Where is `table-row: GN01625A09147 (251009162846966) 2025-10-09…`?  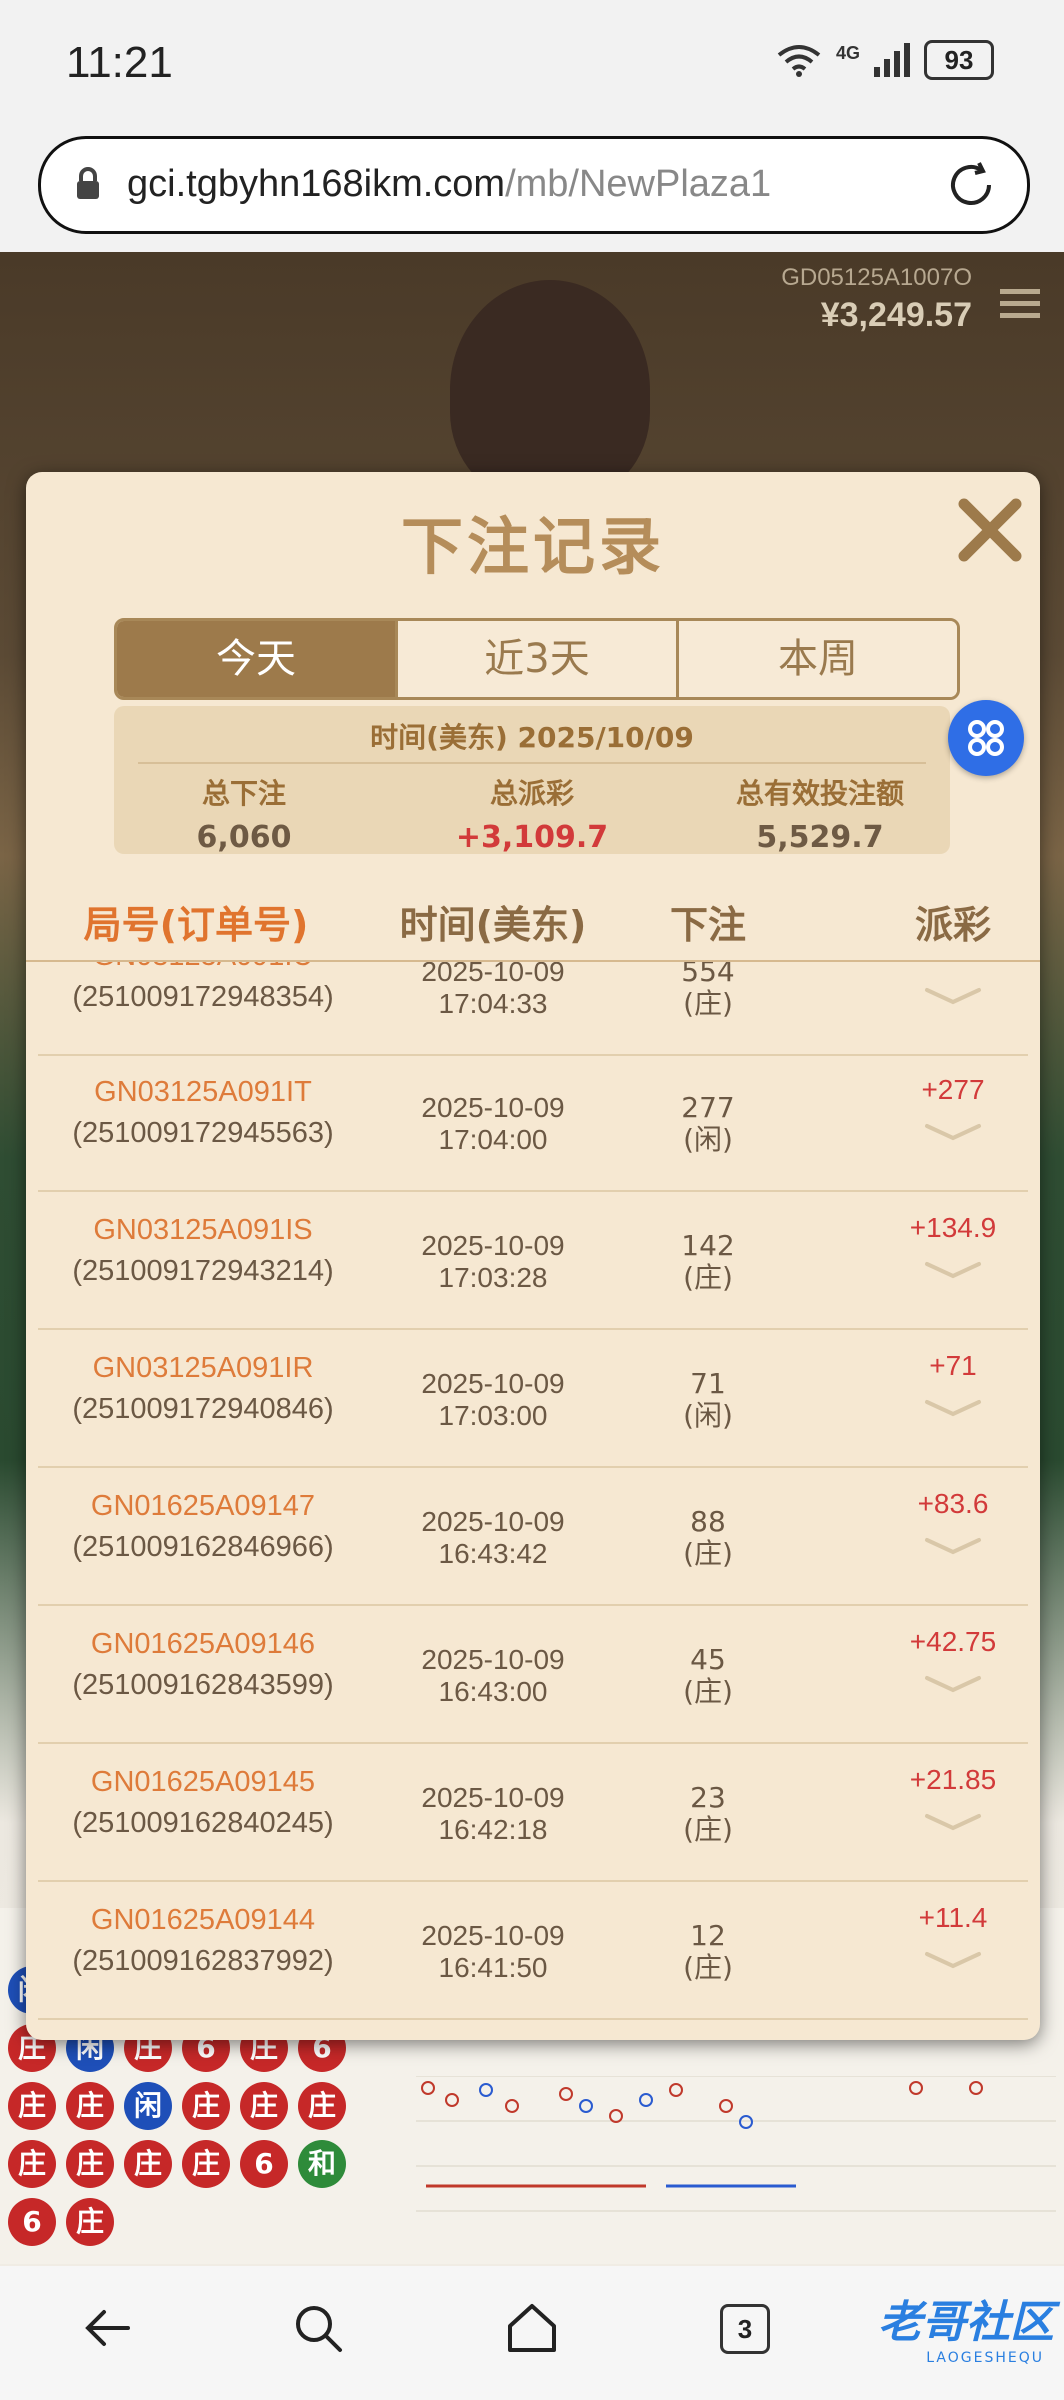
table-row: GN01625A09147 (251009162846966) 2025-10-09… is located at coordinates (533, 1537).